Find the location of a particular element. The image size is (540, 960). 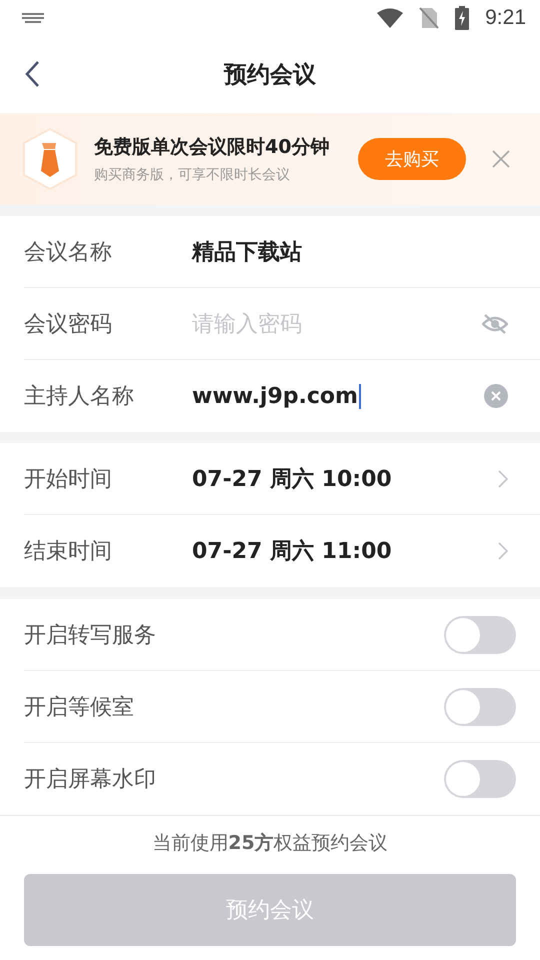

keyboard-icon is located at coordinates (33, 18).